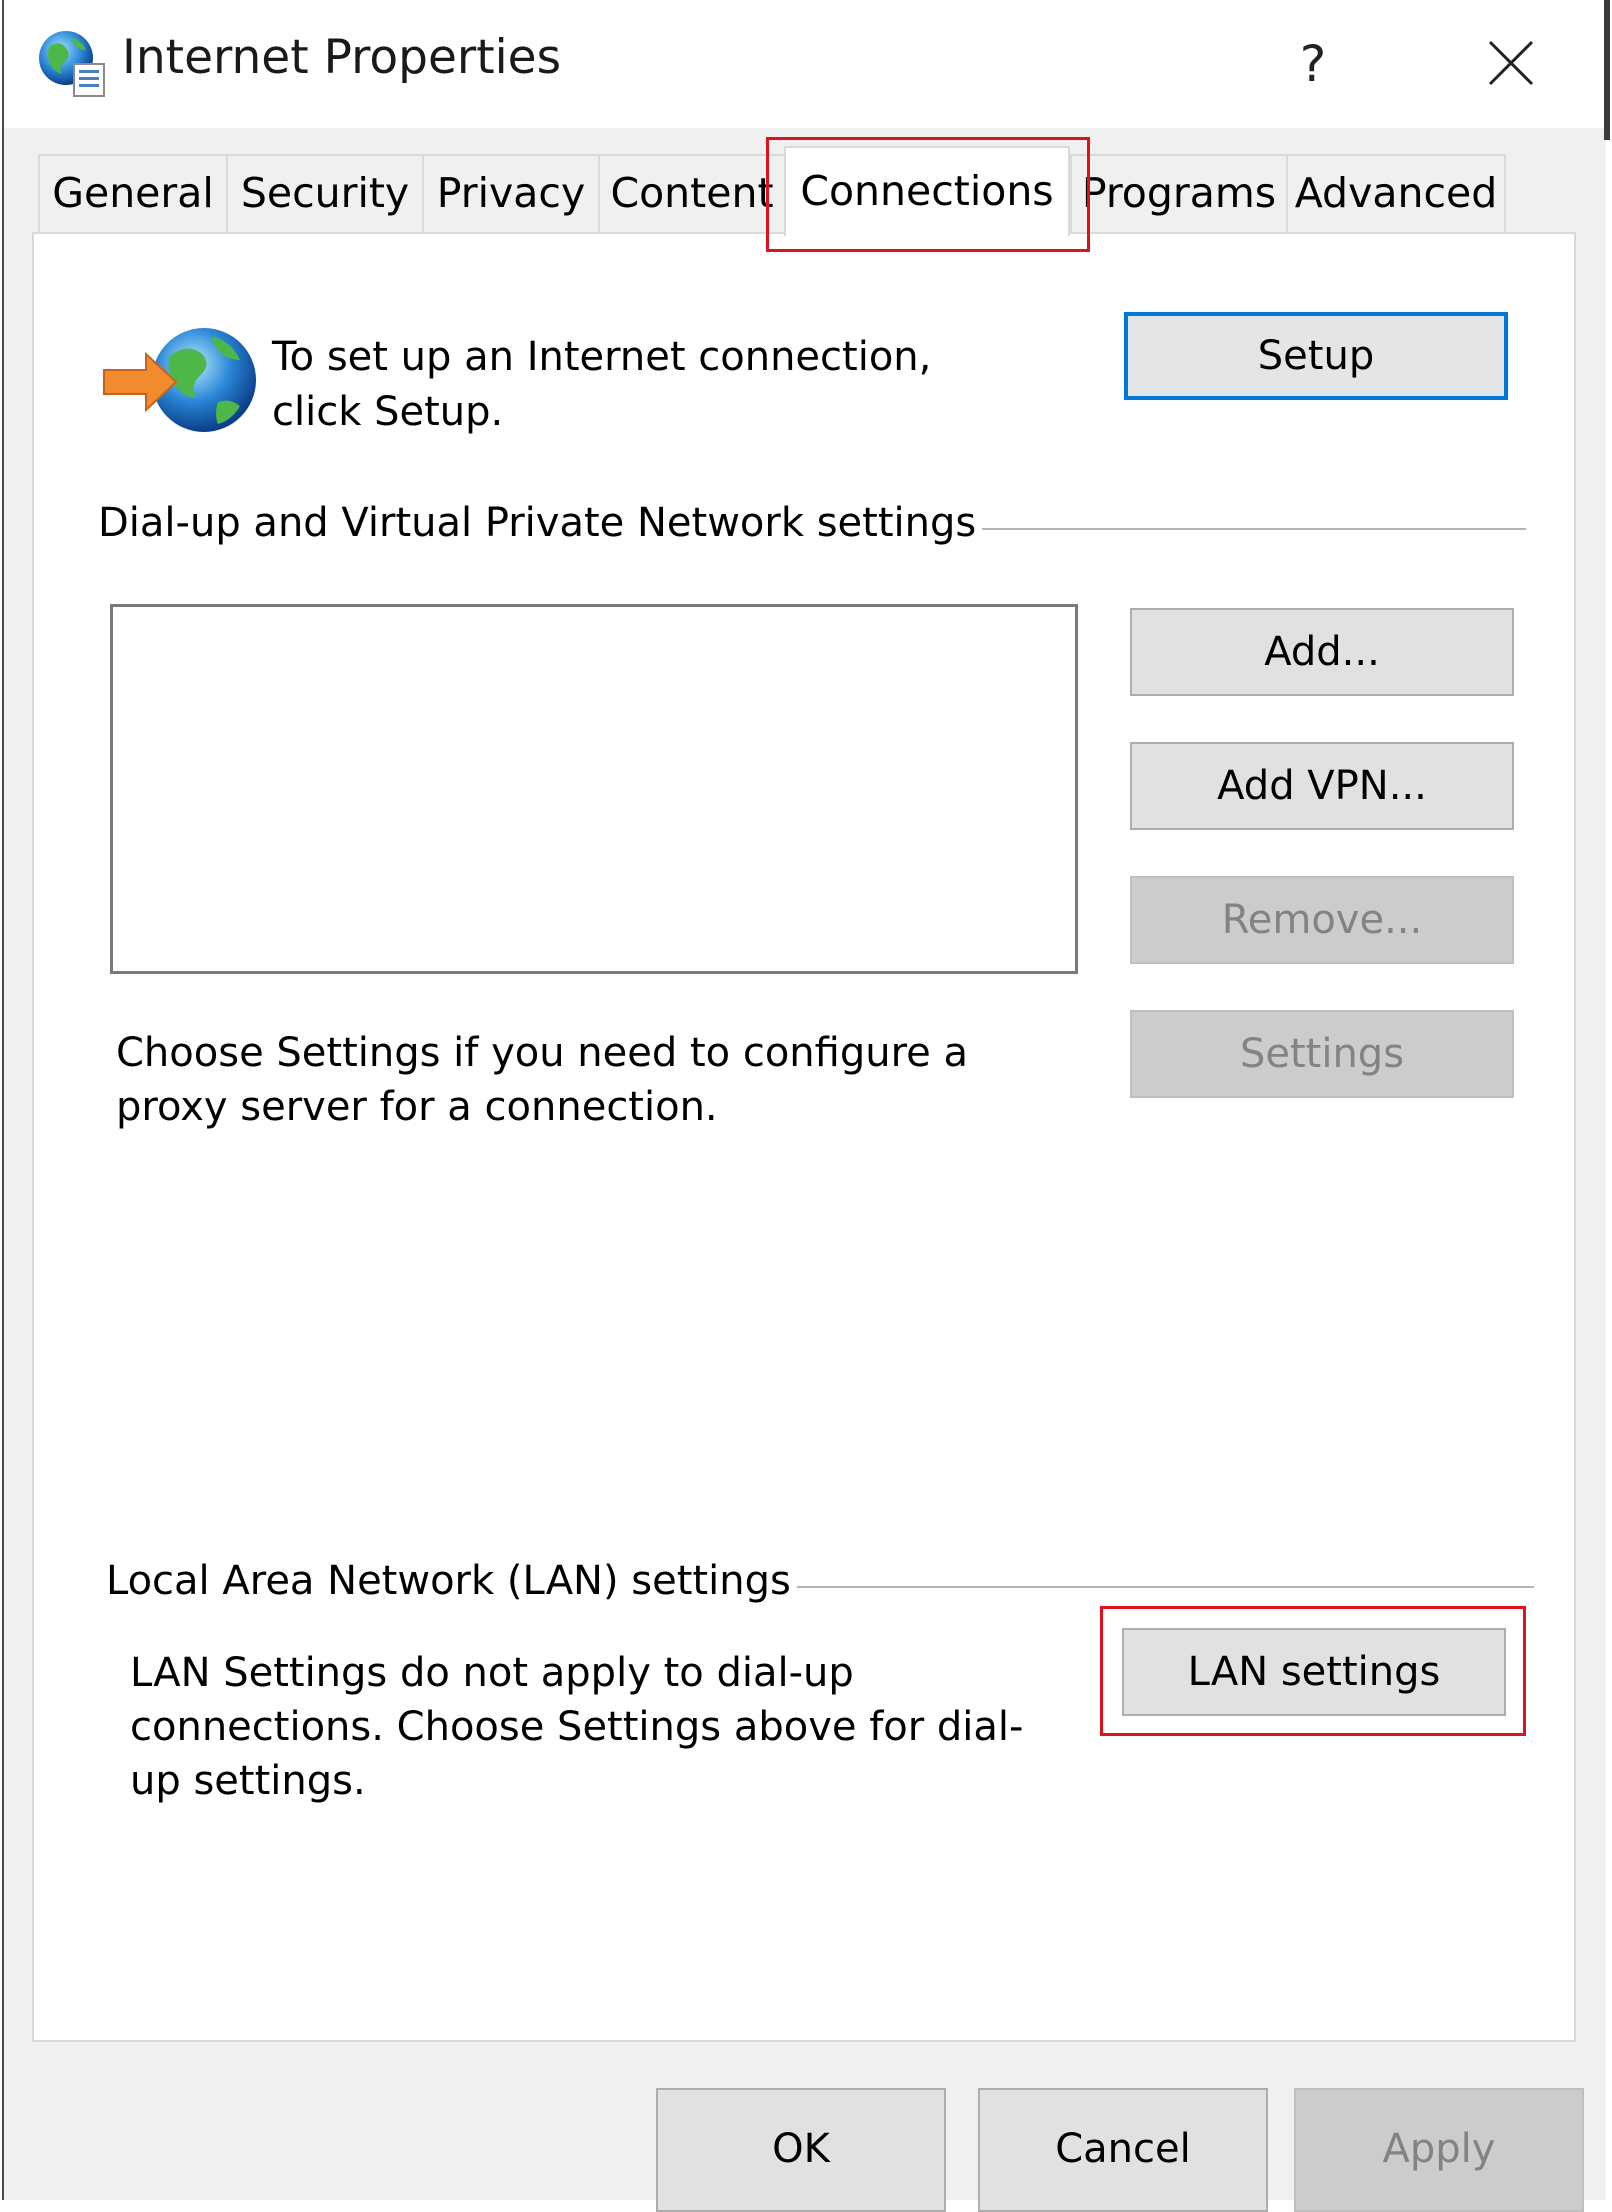 The width and height of the screenshot is (1612, 2212). What do you see at coordinates (179, 380) in the screenshot?
I see `internet-connection-icon` at bounding box center [179, 380].